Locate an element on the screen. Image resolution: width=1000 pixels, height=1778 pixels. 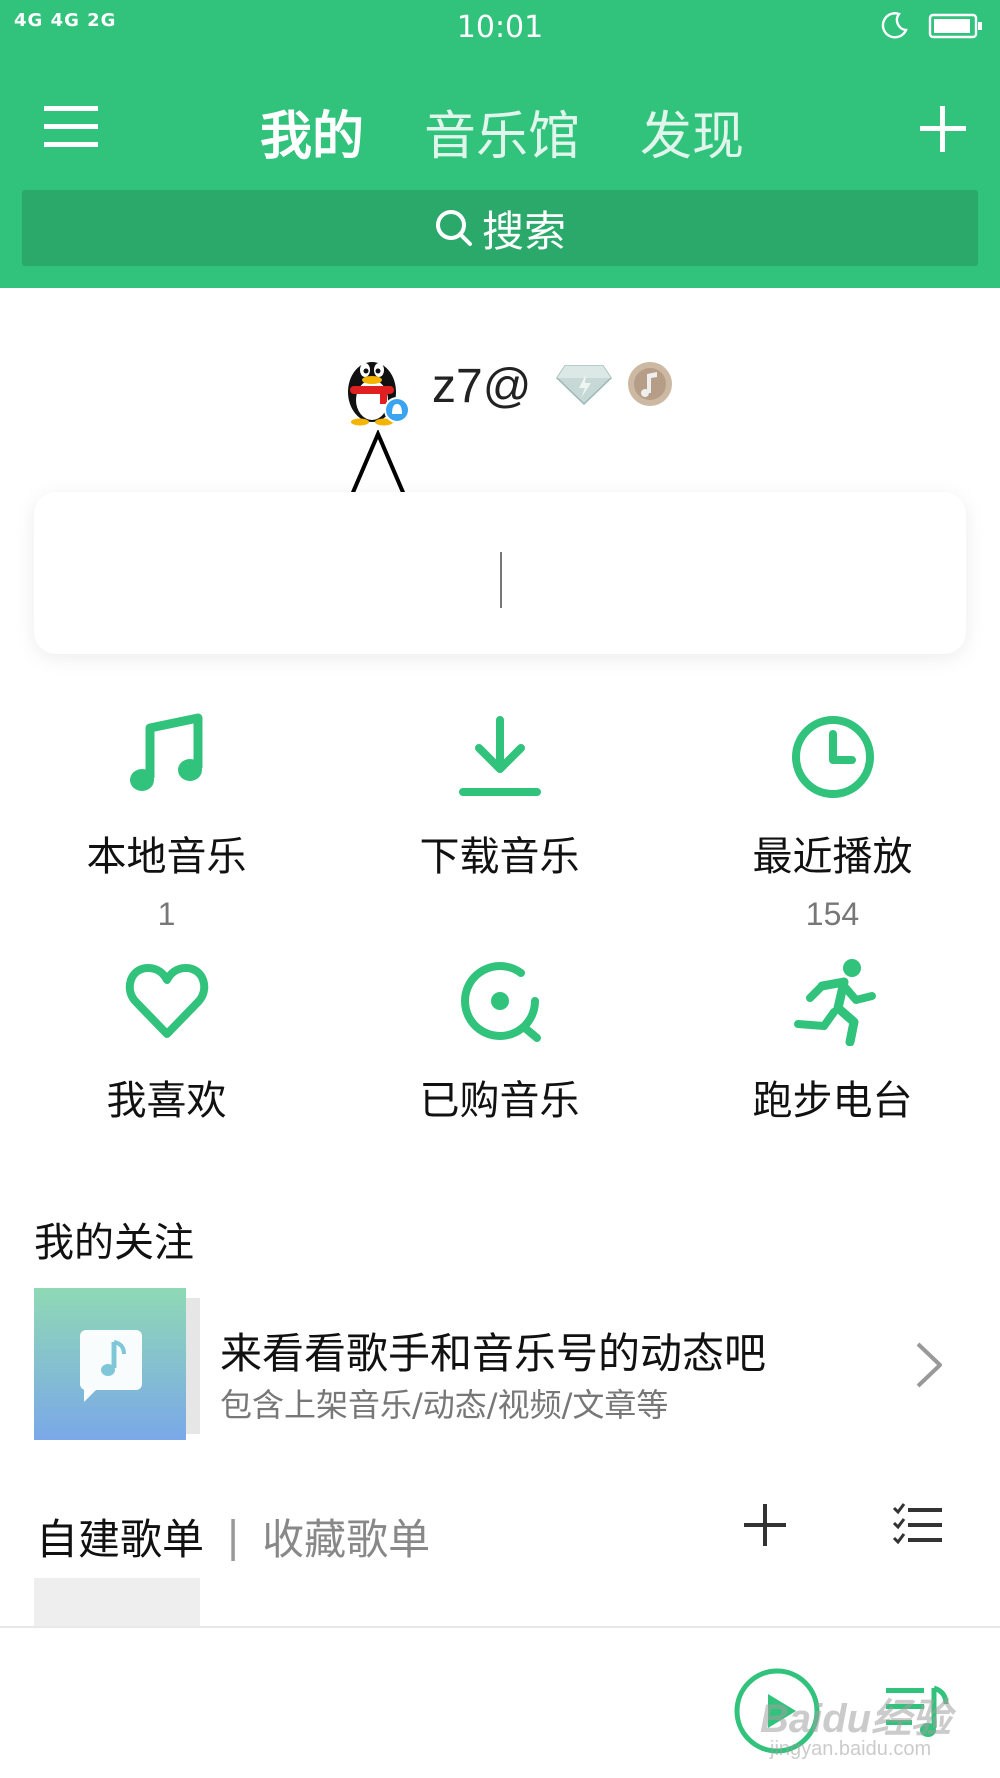
following-title: 来看看歌手和音乐号的动态吧 is located at coordinates (493, 1353).